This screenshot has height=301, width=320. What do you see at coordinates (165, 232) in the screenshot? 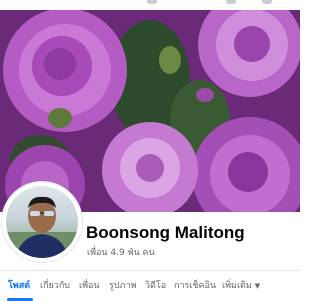
I see `profile-name: Boonsong Malitong` at bounding box center [165, 232].